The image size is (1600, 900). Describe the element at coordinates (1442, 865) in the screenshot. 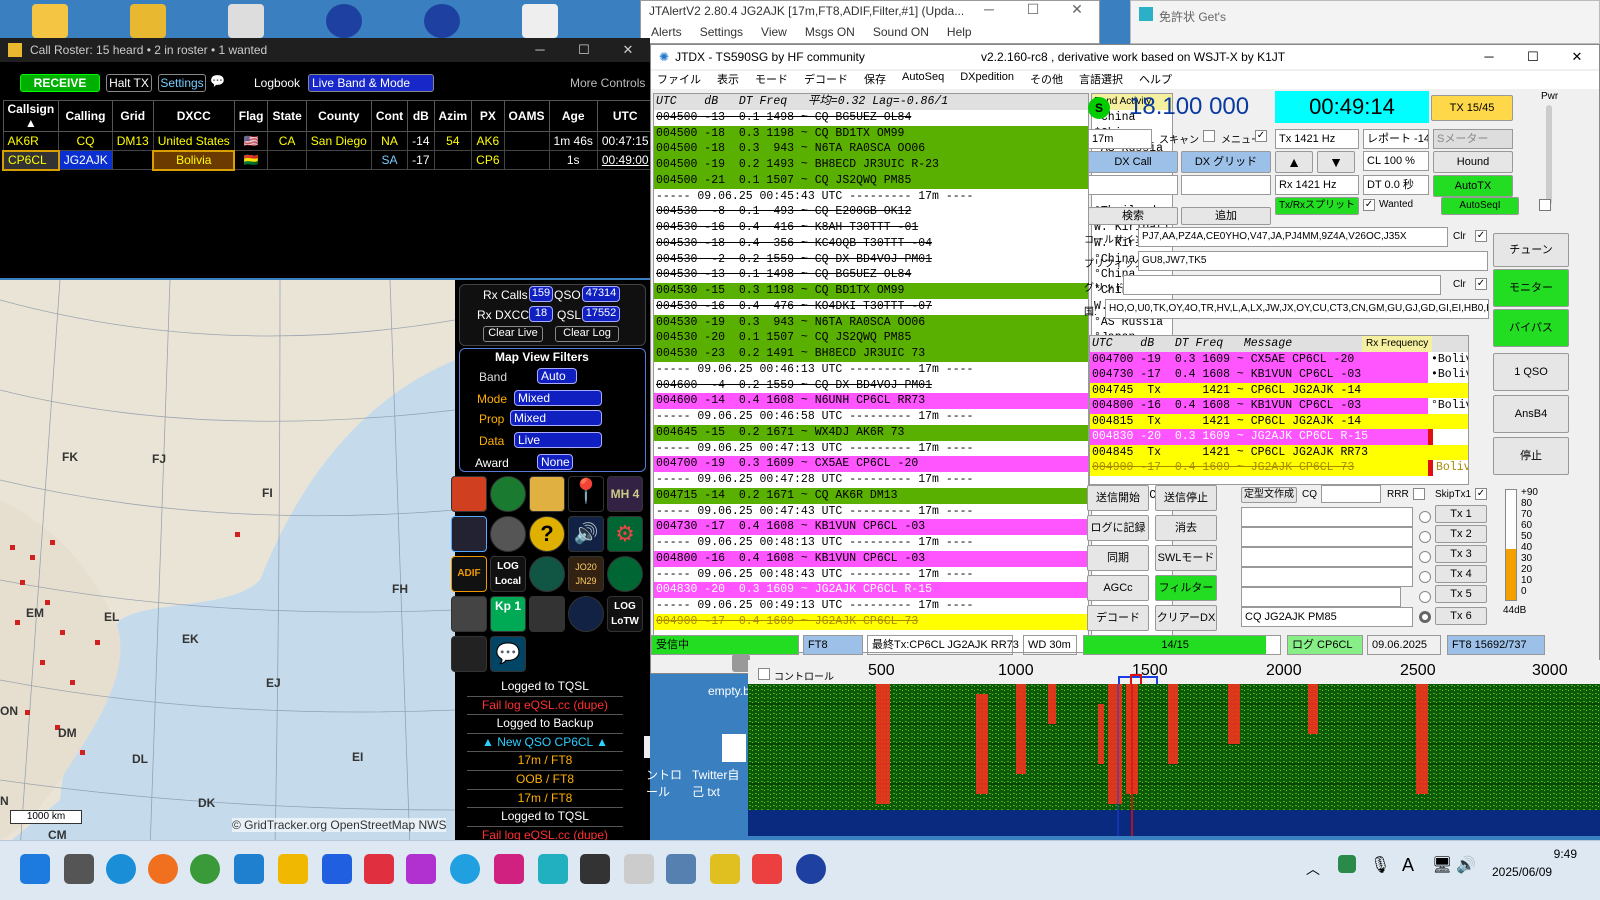

I see `network-icon: 🖥` at that location.